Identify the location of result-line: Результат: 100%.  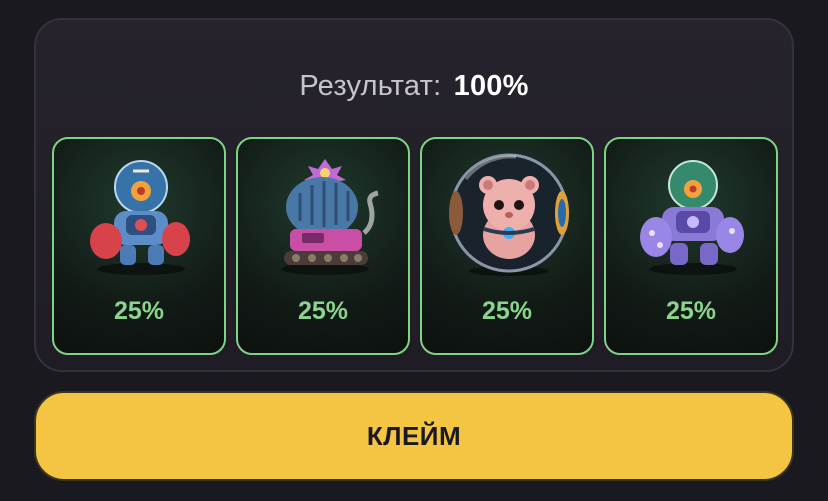
(414, 86).